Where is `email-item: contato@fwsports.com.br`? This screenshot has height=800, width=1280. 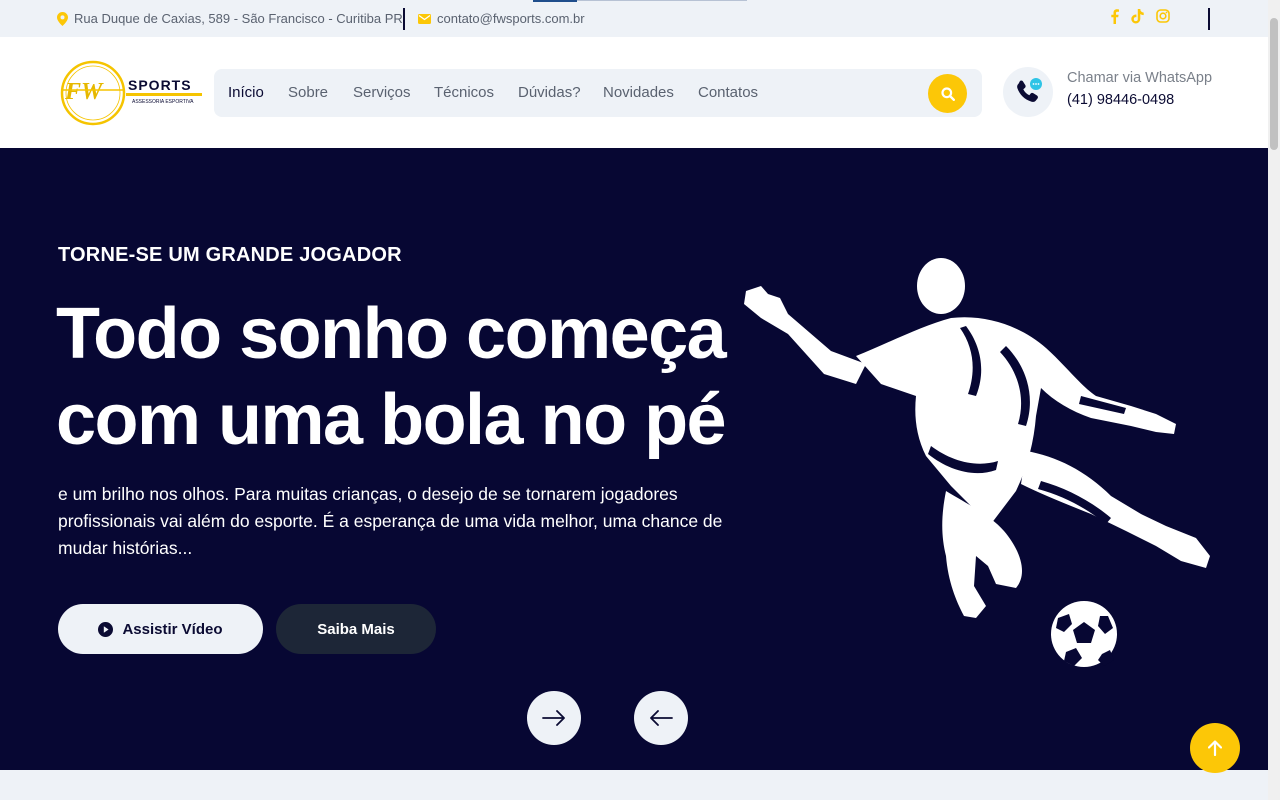 email-item: contato@fwsports.com.br is located at coordinates (501, 18).